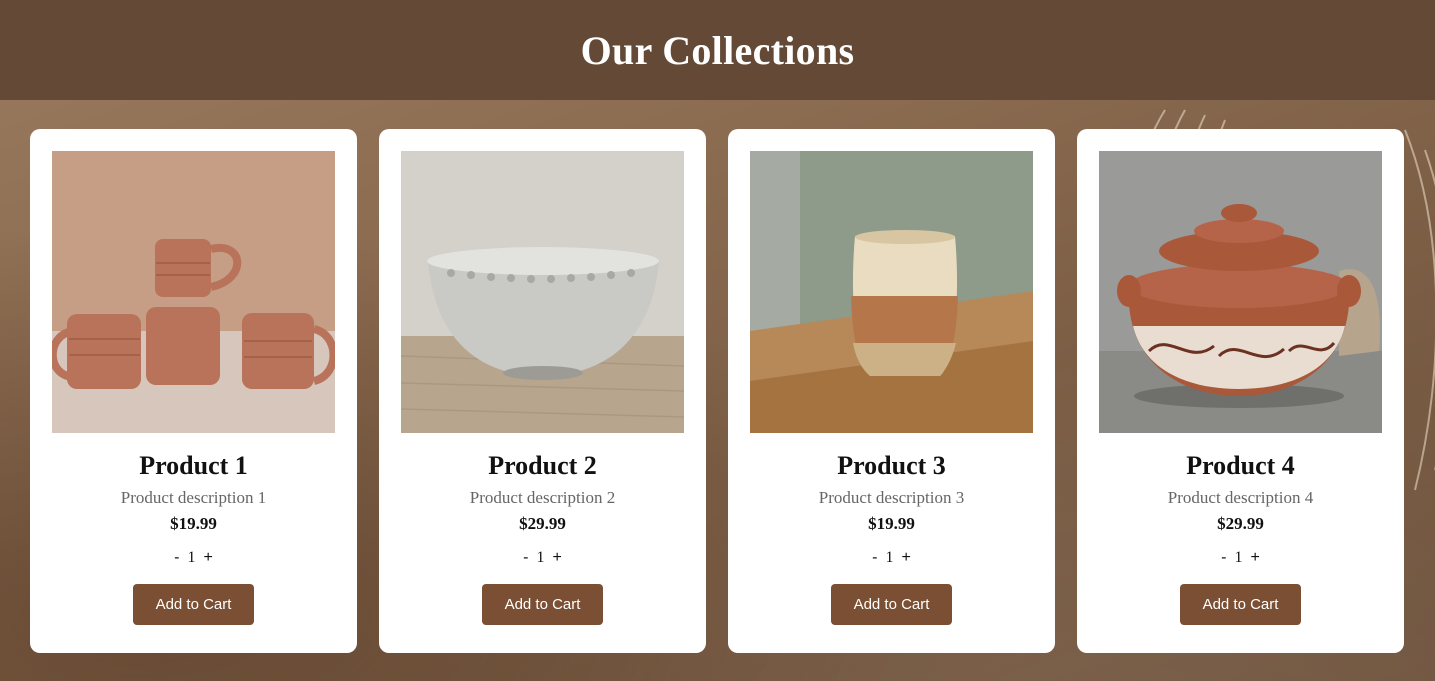 Image resolution: width=1435 pixels, height=681 pixels. I want to click on glazed-cup-image, so click(891, 292).